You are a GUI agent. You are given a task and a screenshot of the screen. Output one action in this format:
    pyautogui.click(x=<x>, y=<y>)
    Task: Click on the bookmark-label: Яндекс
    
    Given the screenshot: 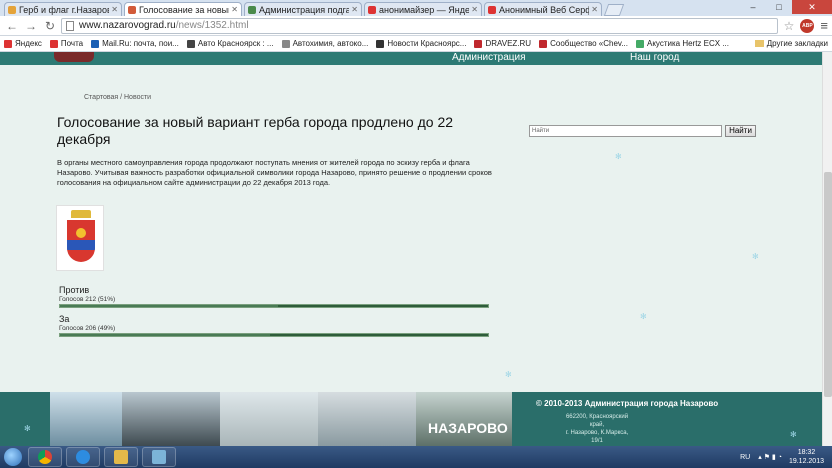 What is the action you would take?
    pyautogui.click(x=28, y=43)
    